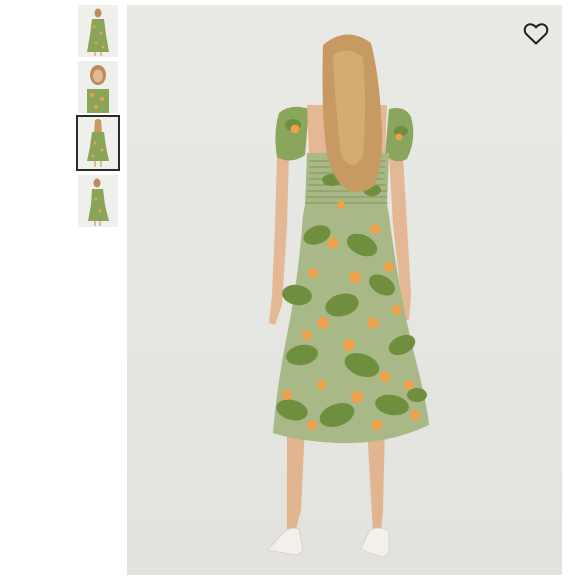 The width and height of the screenshot is (580, 580). I want to click on thumbnail-back, so click(98, 143).